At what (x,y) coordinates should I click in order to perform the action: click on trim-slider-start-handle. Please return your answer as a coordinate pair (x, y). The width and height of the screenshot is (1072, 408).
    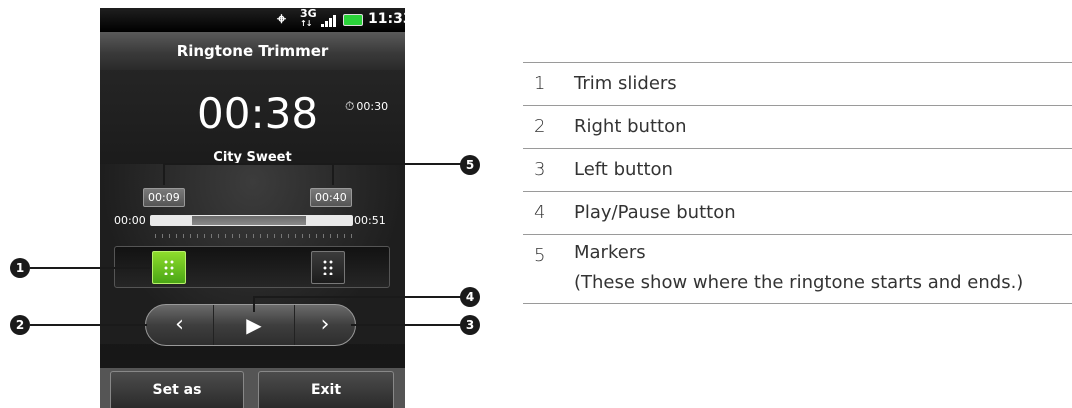
    Looking at the image, I should click on (169, 267).